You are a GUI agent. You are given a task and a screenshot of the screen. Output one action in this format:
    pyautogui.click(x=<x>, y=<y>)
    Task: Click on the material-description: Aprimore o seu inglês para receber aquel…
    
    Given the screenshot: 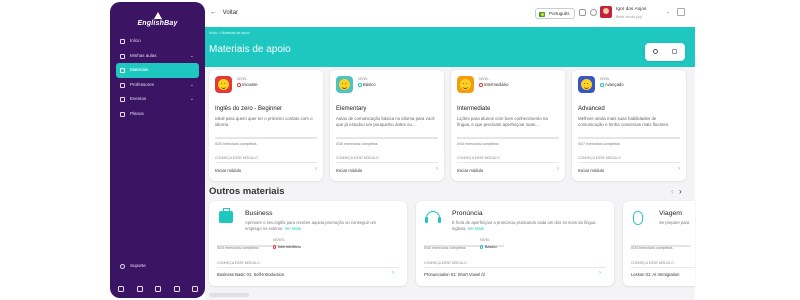 What is the action you would take?
    pyautogui.click(x=310, y=226)
    